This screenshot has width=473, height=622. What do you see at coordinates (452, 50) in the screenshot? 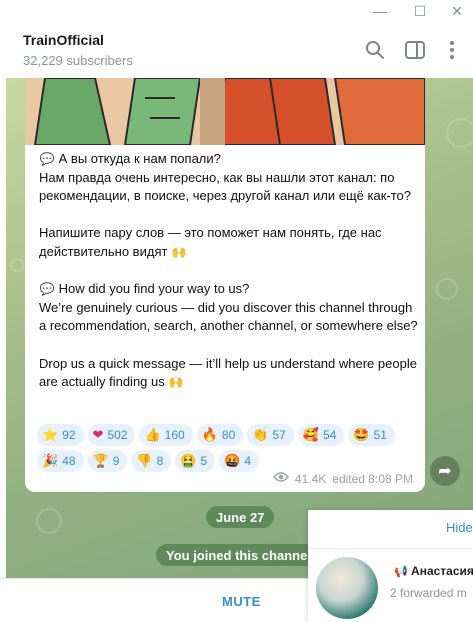
I see `more-icon` at bounding box center [452, 50].